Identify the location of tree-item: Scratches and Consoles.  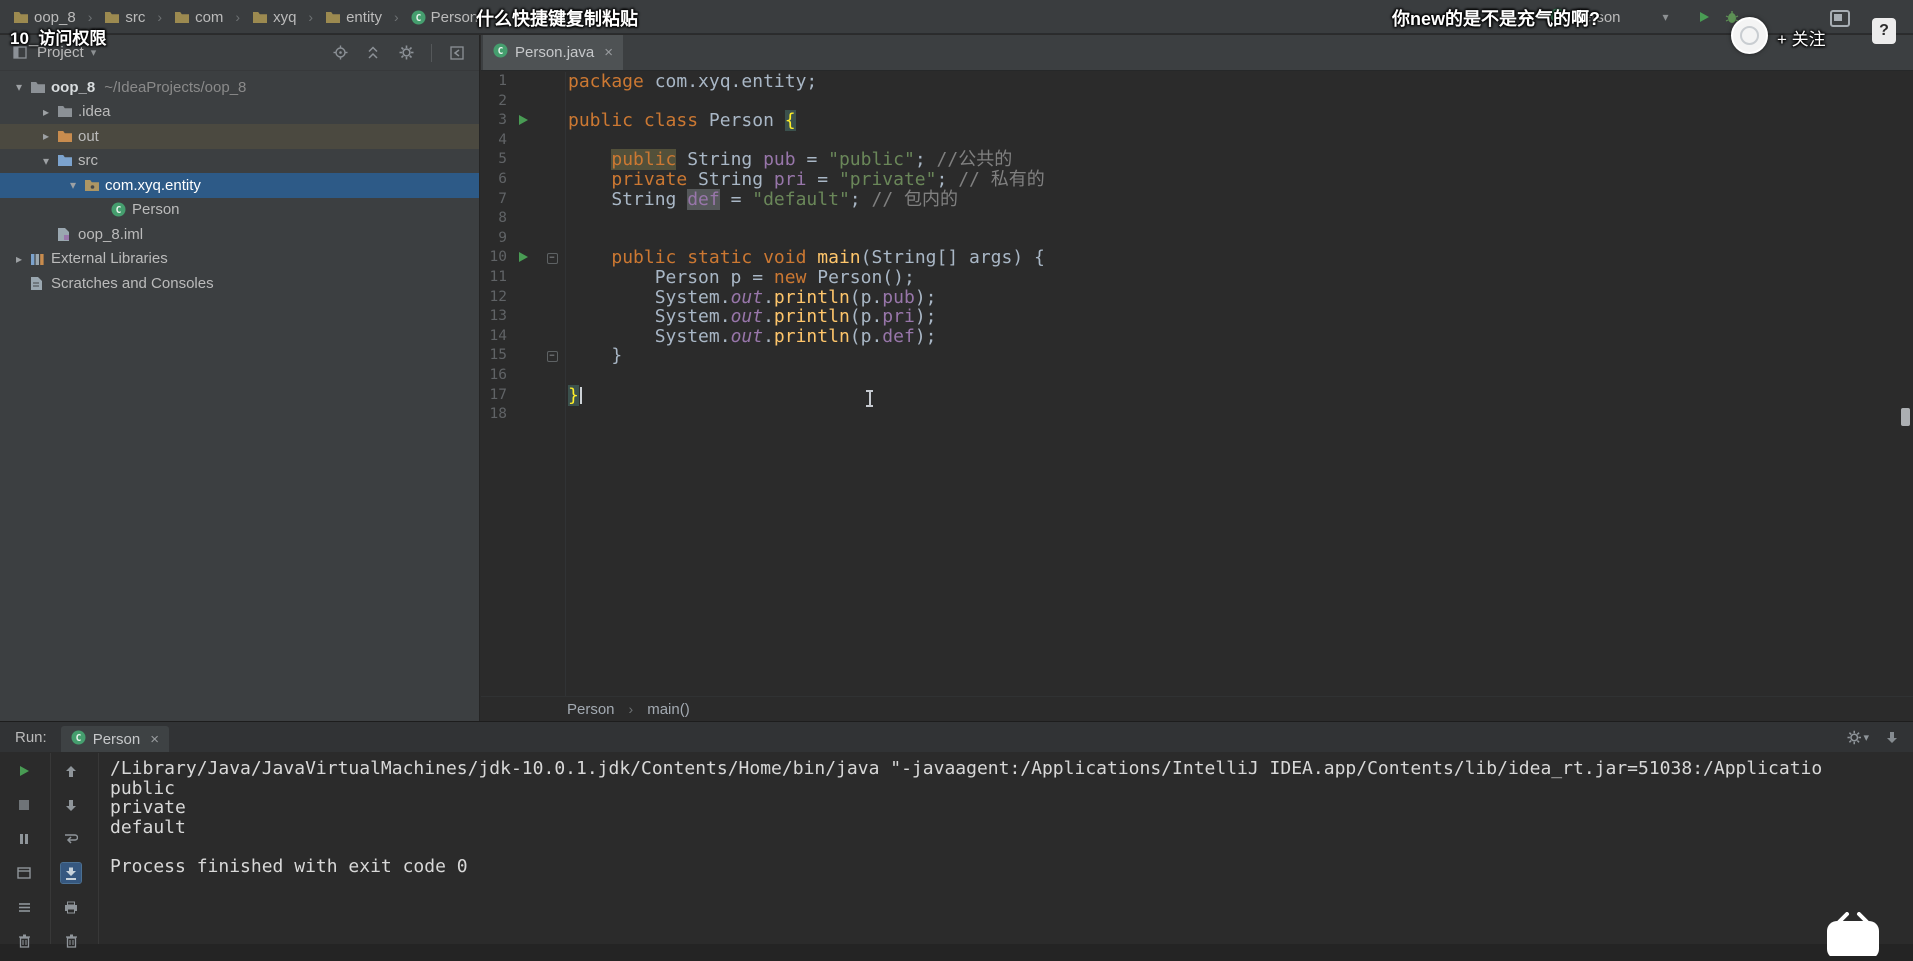
(239, 283).